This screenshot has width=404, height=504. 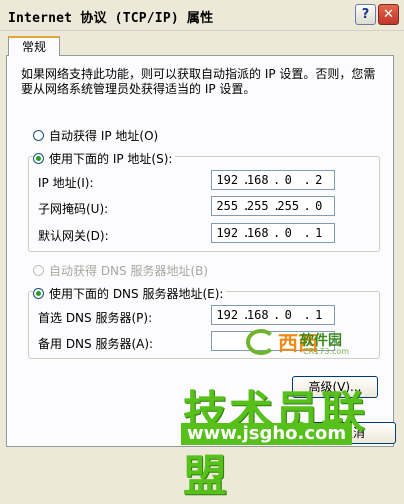 What do you see at coordinates (111, 18) in the screenshot?
I see `window-title: Internet 协议 (TCP/IP) 属性` at bounding box center [111, 18].